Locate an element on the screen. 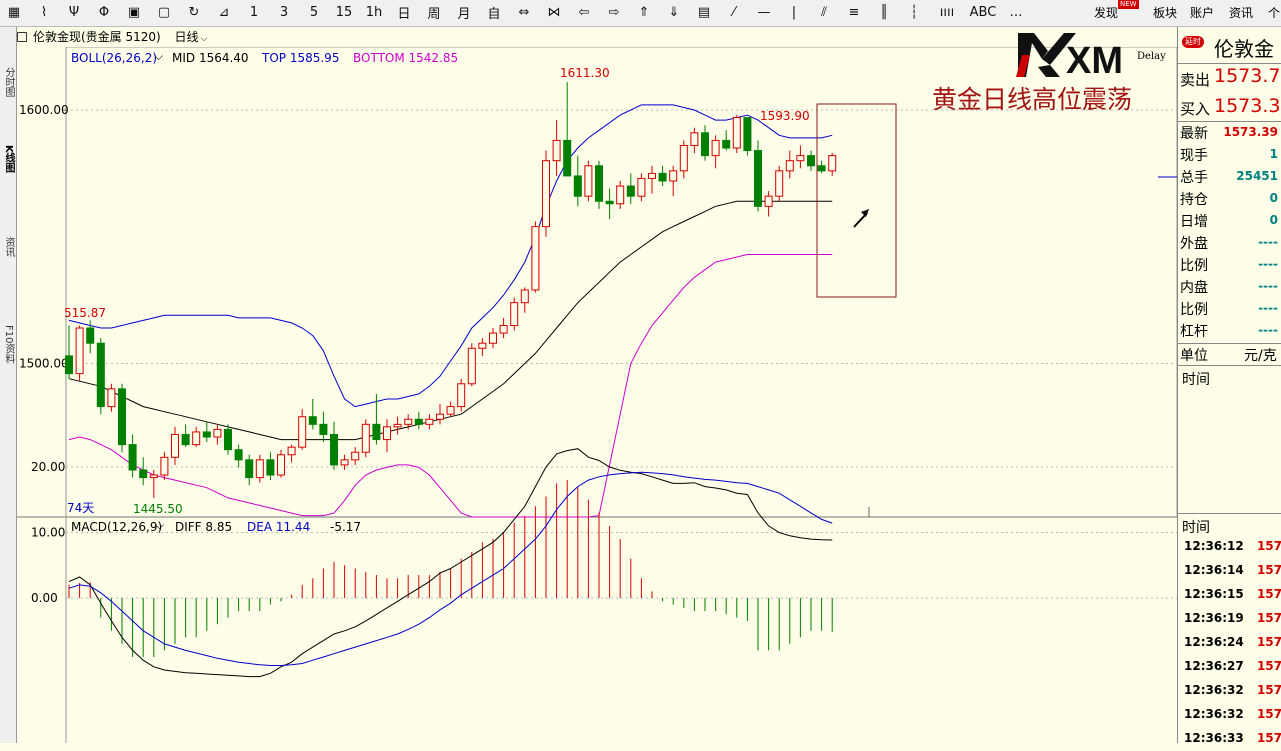 The width and height of the screenshot is (1281, 751). toolbar-button-32: ABC is located at coordinates (983, 12).